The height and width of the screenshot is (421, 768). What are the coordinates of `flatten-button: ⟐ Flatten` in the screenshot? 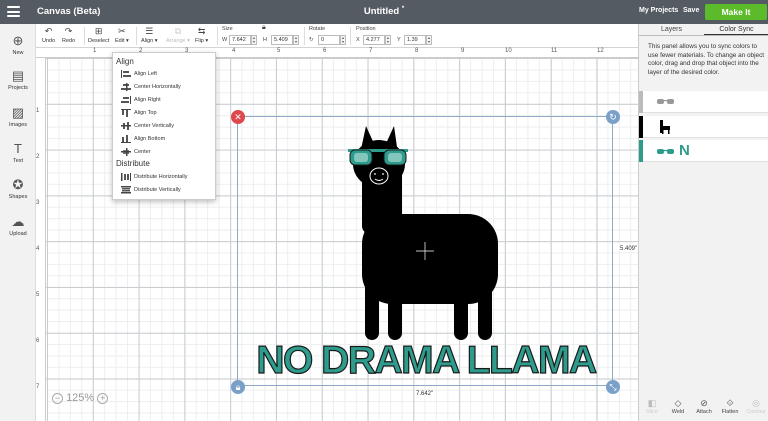 It's located at (730, 406).